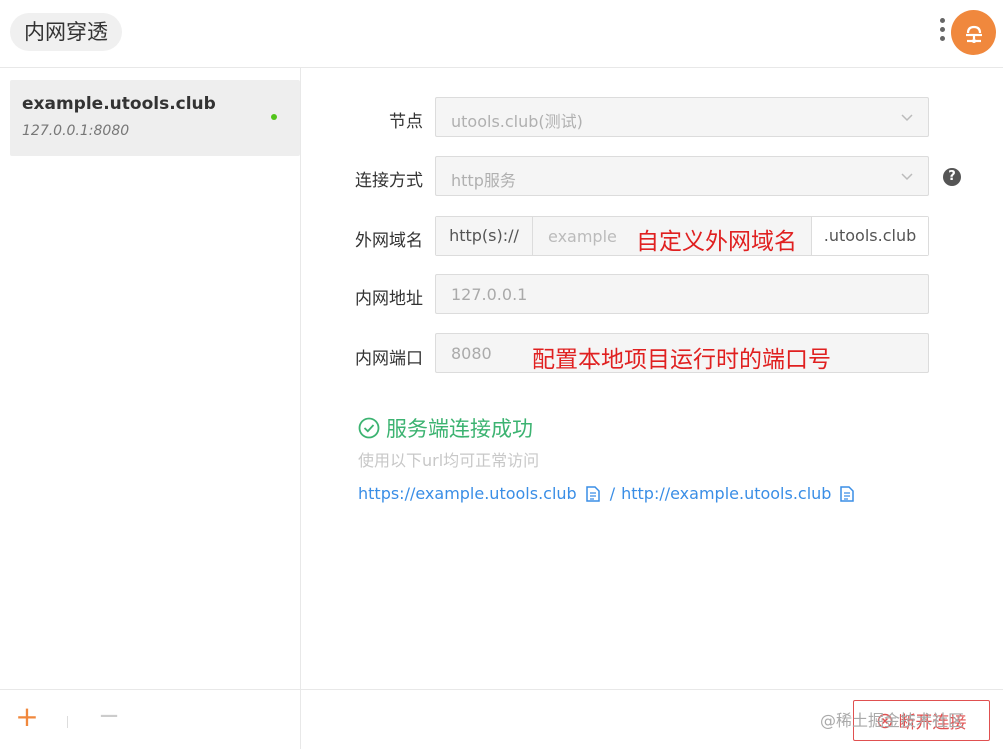 The height and width of the screenshot is (749, 1003). Describe the element at coordinates (155, 118) in the screenshot. I see `sidebar-item-tunnel: example.utools.club 127.0.0.1:8080` at that location.